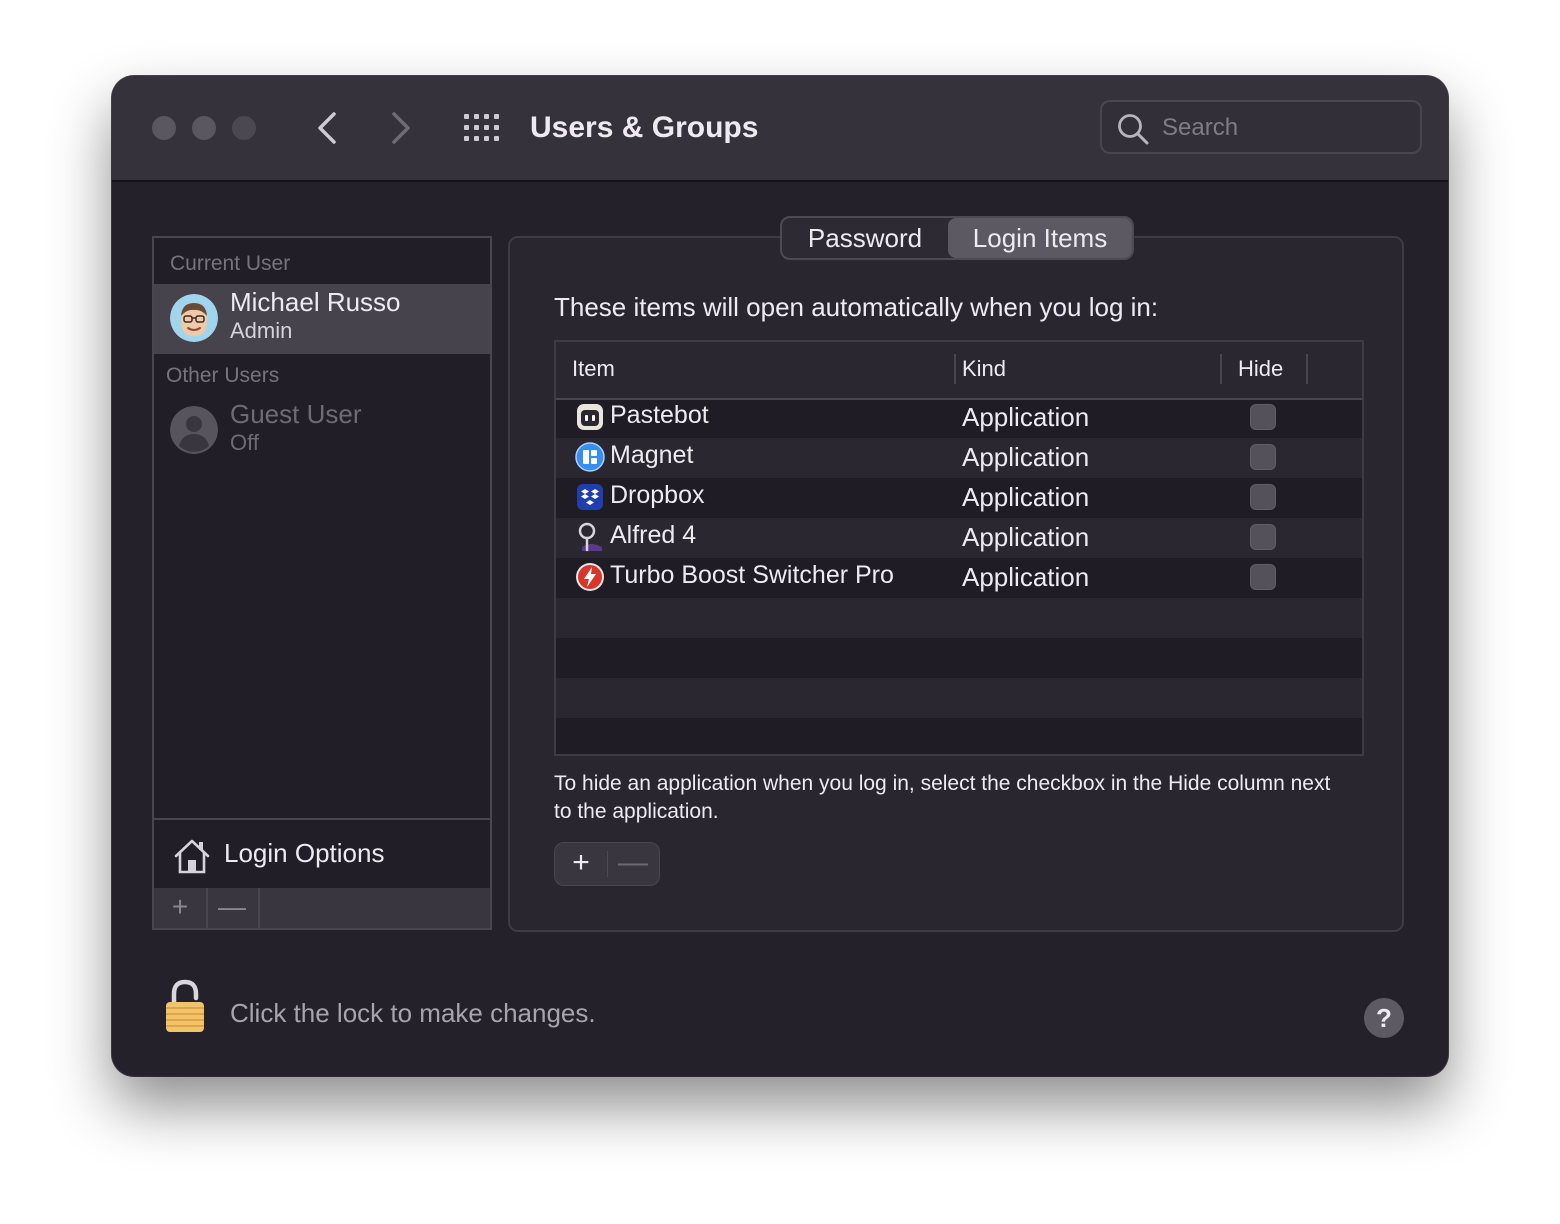  I want to click on guest-user-status: Off, so click(244, 442).